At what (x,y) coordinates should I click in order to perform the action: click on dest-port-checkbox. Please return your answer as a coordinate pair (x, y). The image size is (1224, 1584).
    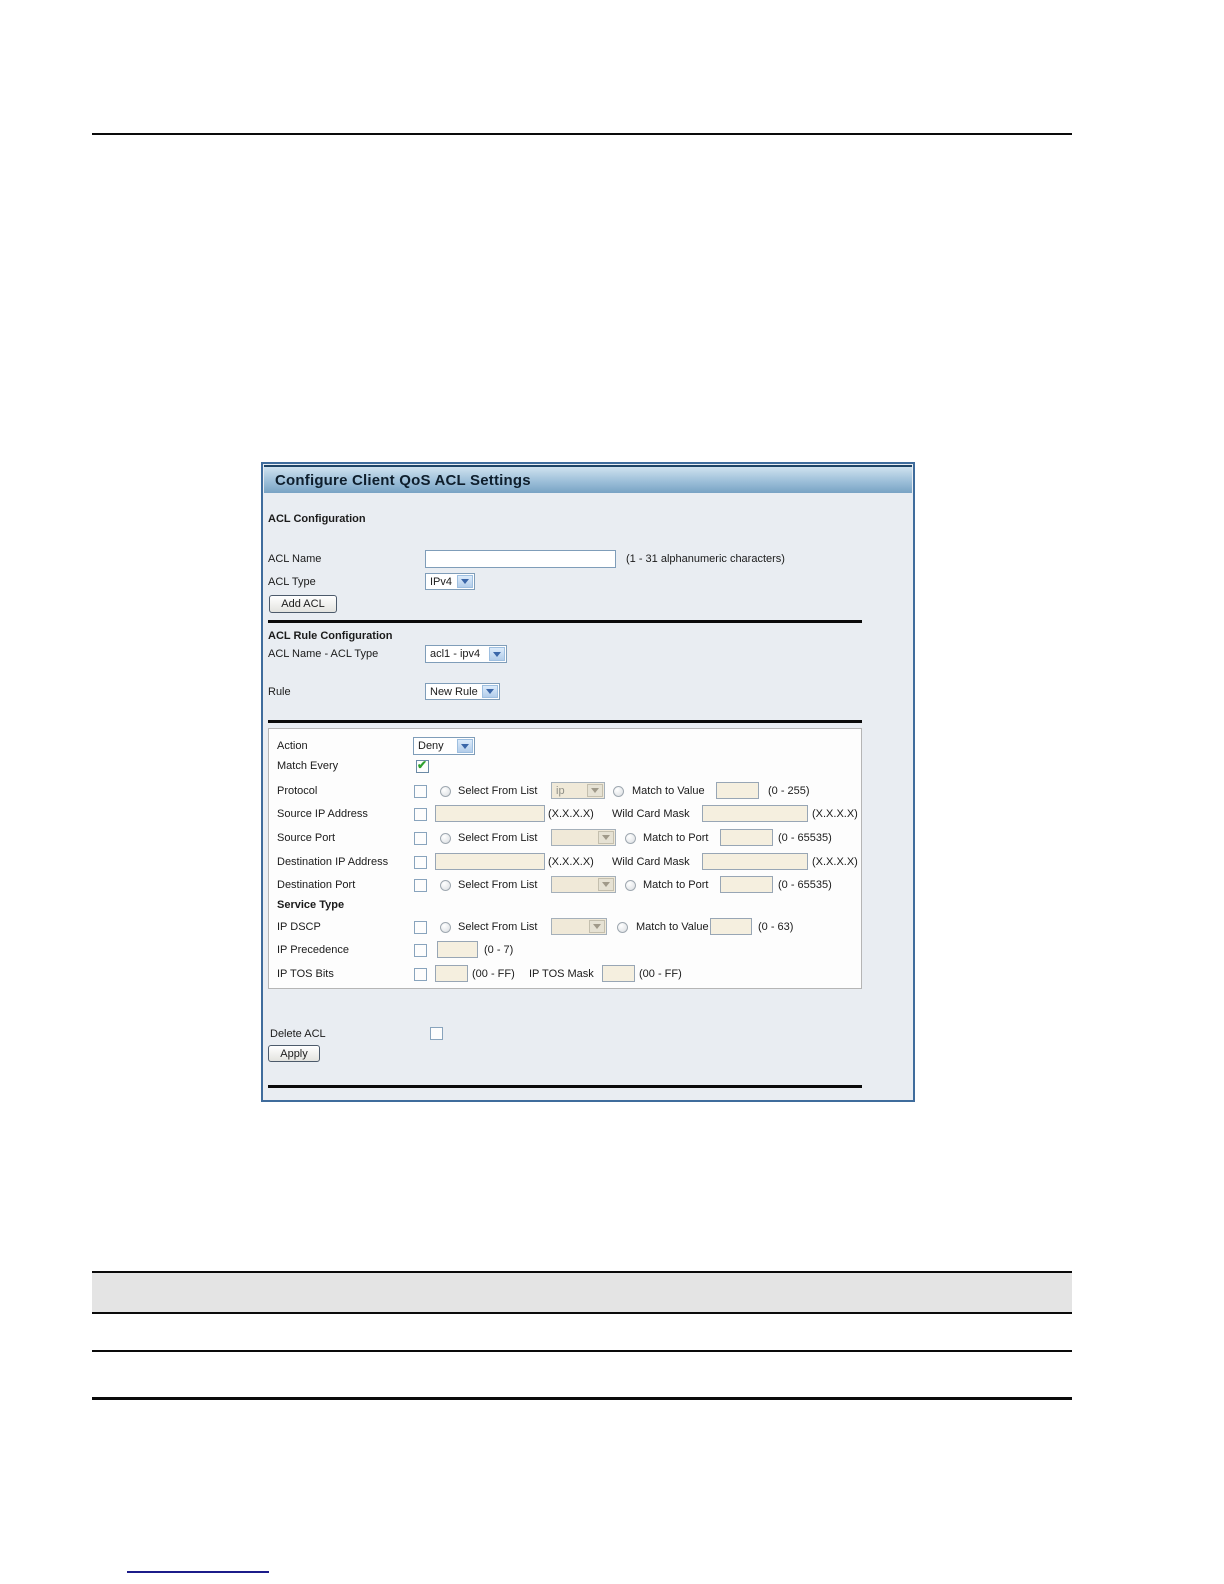
    Looking at the image, I should click on (420, 885).